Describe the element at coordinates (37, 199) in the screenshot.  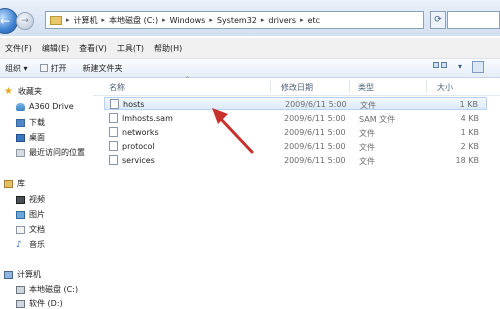
I see `nav-item-label: 视频` at that location.